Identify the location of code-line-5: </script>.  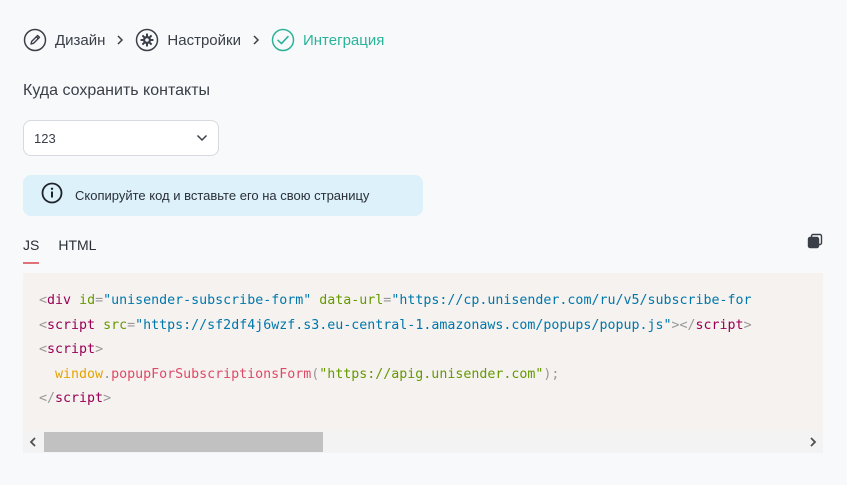
(75, 398).